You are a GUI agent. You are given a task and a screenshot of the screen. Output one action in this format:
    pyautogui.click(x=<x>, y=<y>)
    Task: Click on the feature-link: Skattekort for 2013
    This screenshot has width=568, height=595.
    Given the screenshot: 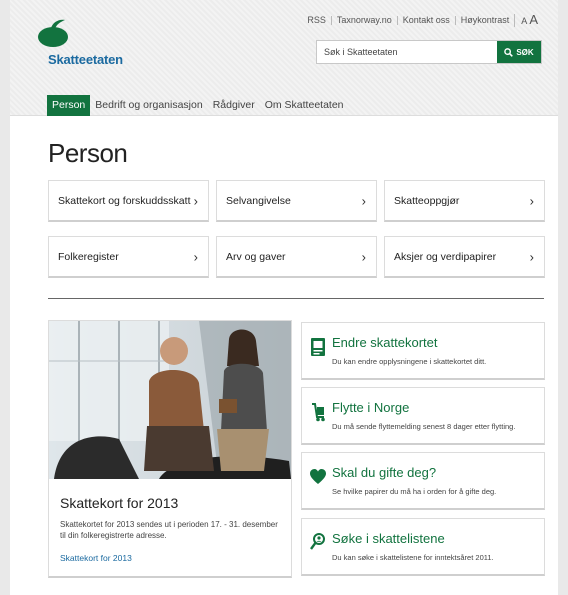 What is the action you would take?
    pyautogui.click(x=96, y=558)
    